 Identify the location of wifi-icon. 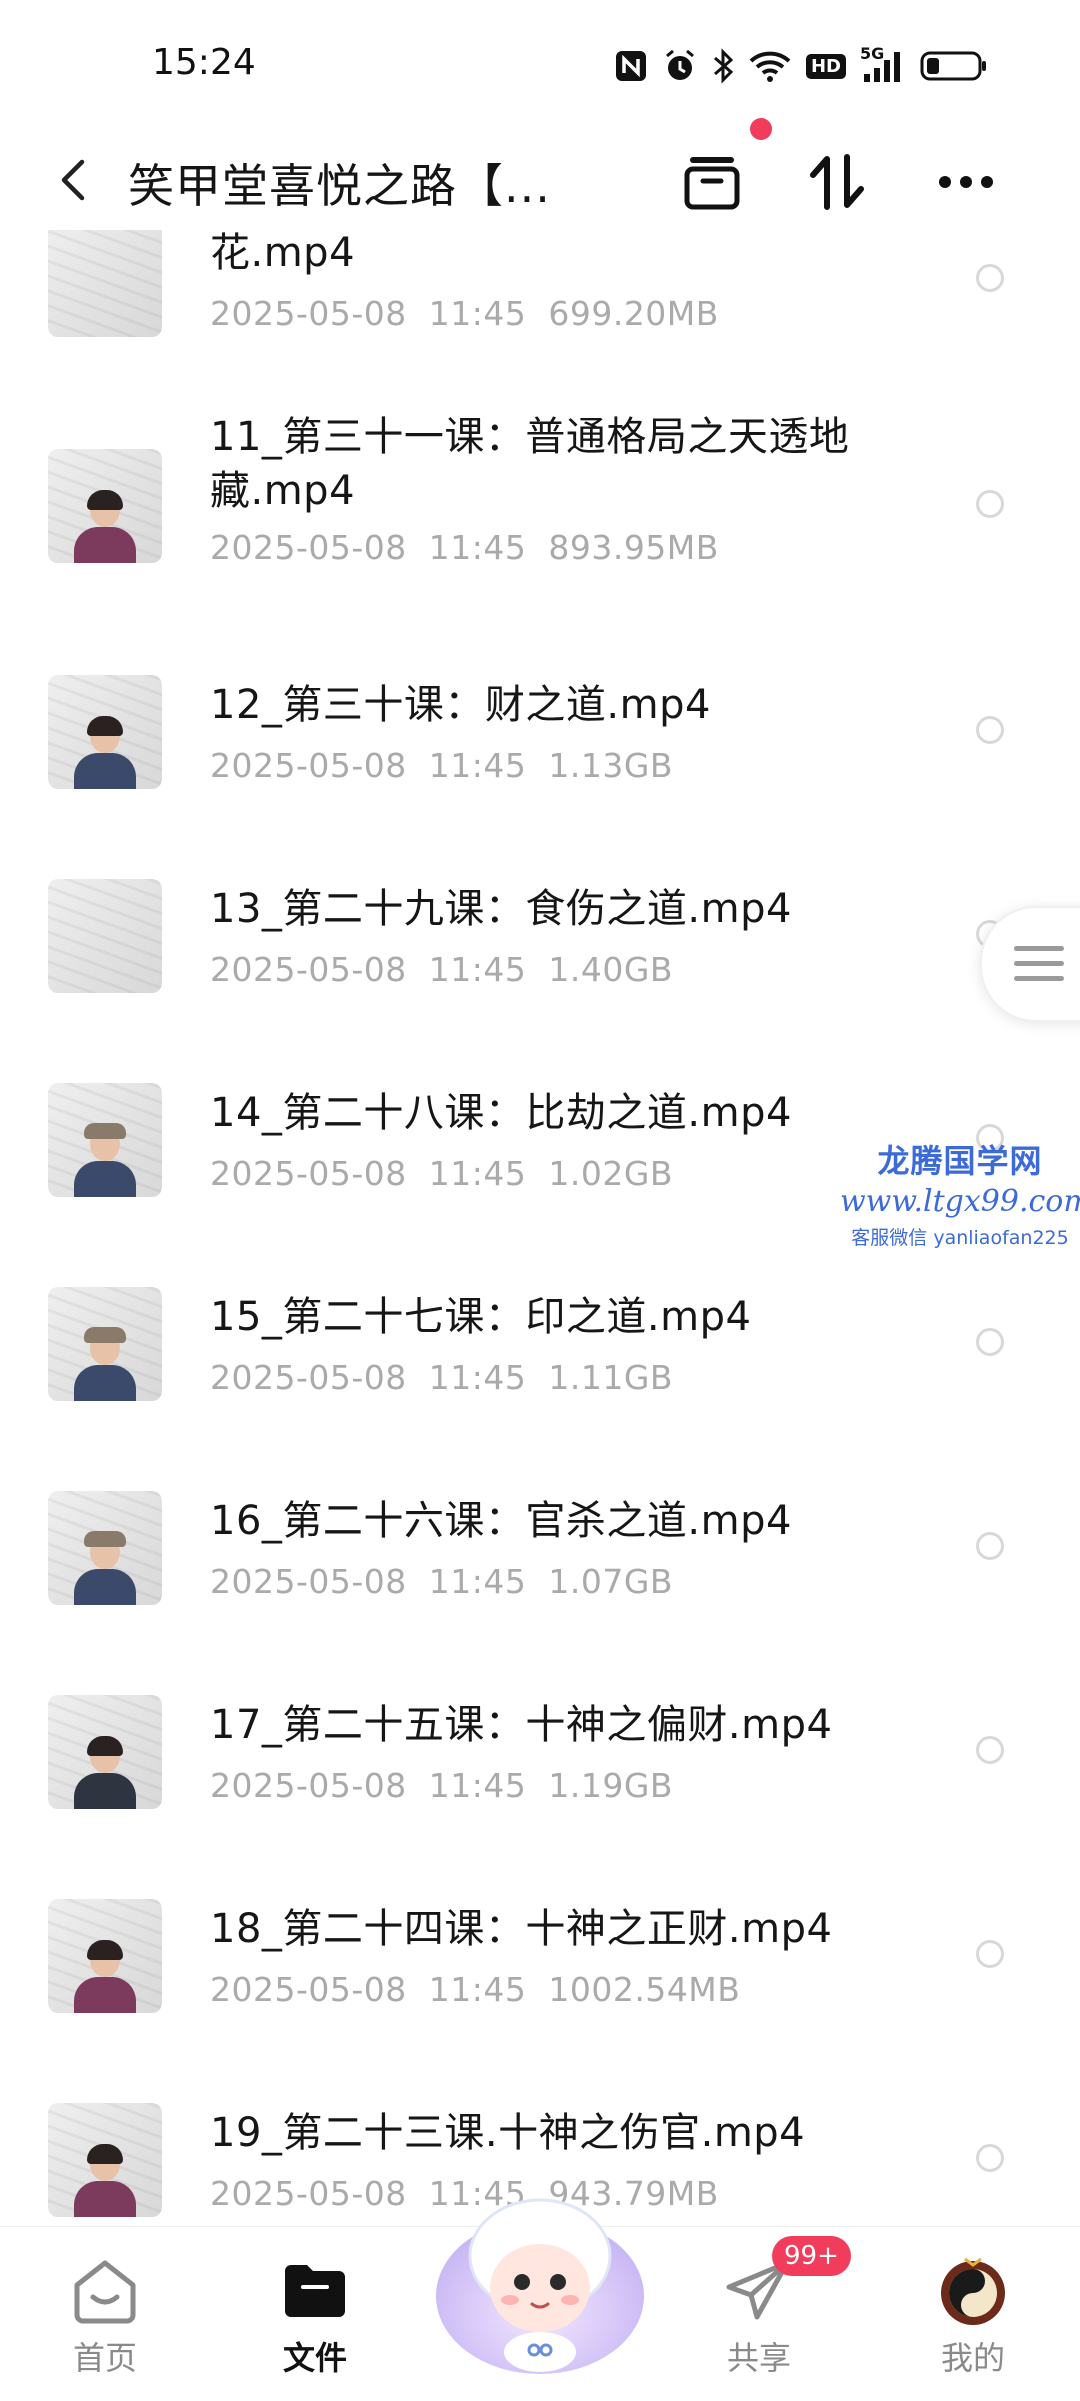
(770, 66).